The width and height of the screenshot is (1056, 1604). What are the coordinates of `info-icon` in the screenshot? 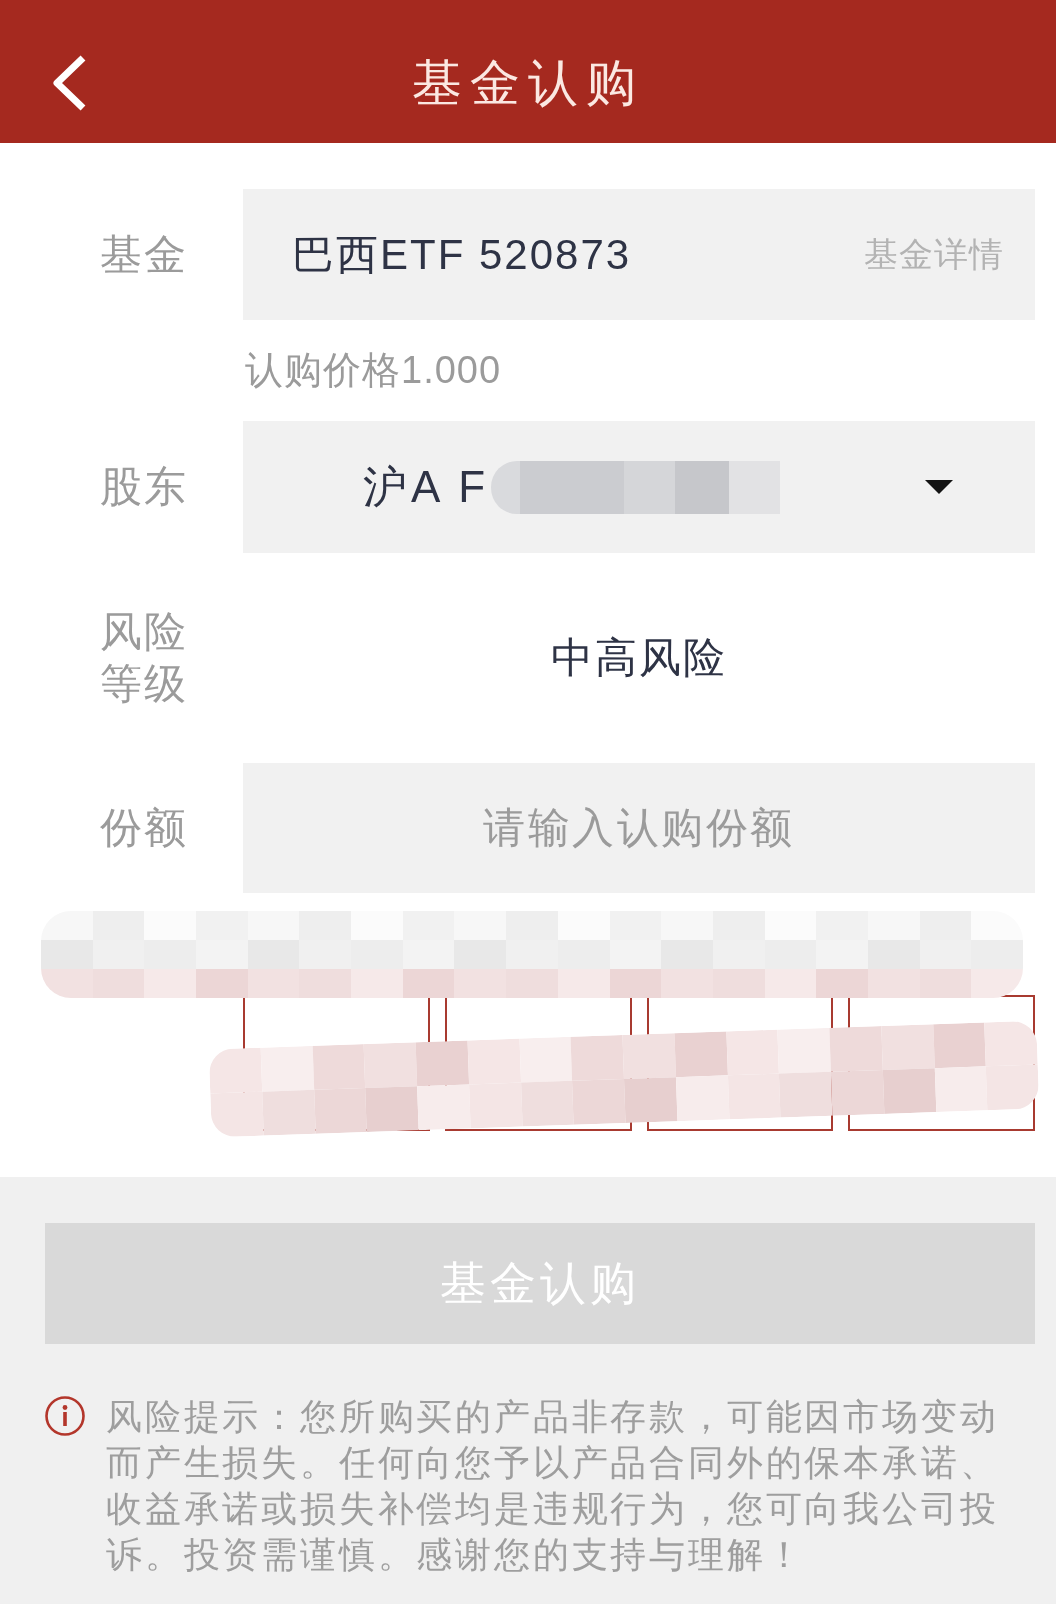 It's located at (65, 1416).